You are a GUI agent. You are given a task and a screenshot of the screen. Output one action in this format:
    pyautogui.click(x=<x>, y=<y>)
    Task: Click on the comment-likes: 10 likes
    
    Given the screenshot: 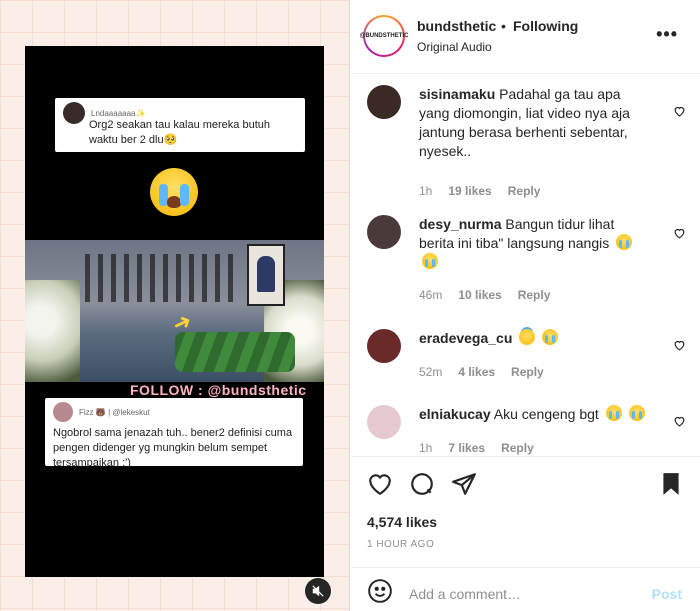 What is the action you would take?
    pyautogui.click(x=479, y=295)
    